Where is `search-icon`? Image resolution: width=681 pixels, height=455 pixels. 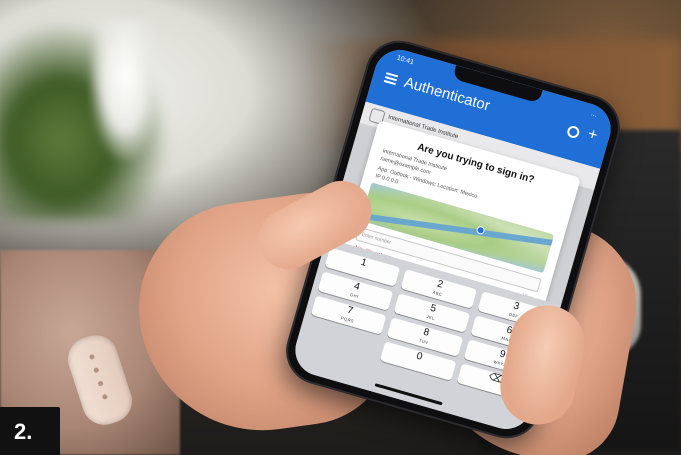
search-icon is located at coordinates (573, 132).